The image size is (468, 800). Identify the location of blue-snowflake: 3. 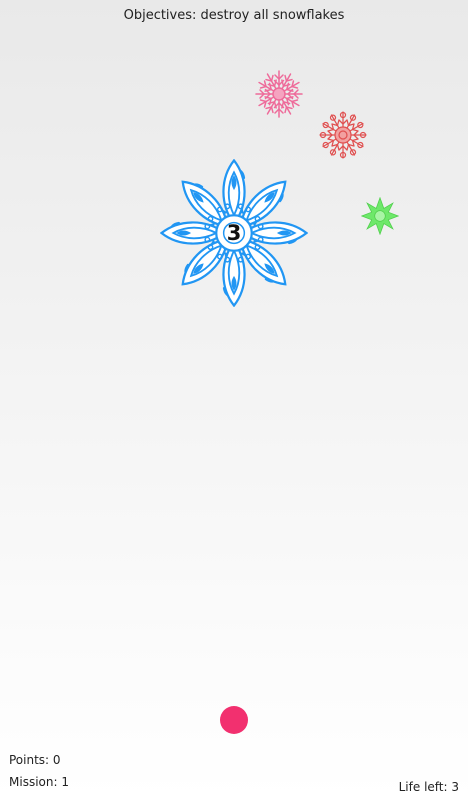
(234, 233).